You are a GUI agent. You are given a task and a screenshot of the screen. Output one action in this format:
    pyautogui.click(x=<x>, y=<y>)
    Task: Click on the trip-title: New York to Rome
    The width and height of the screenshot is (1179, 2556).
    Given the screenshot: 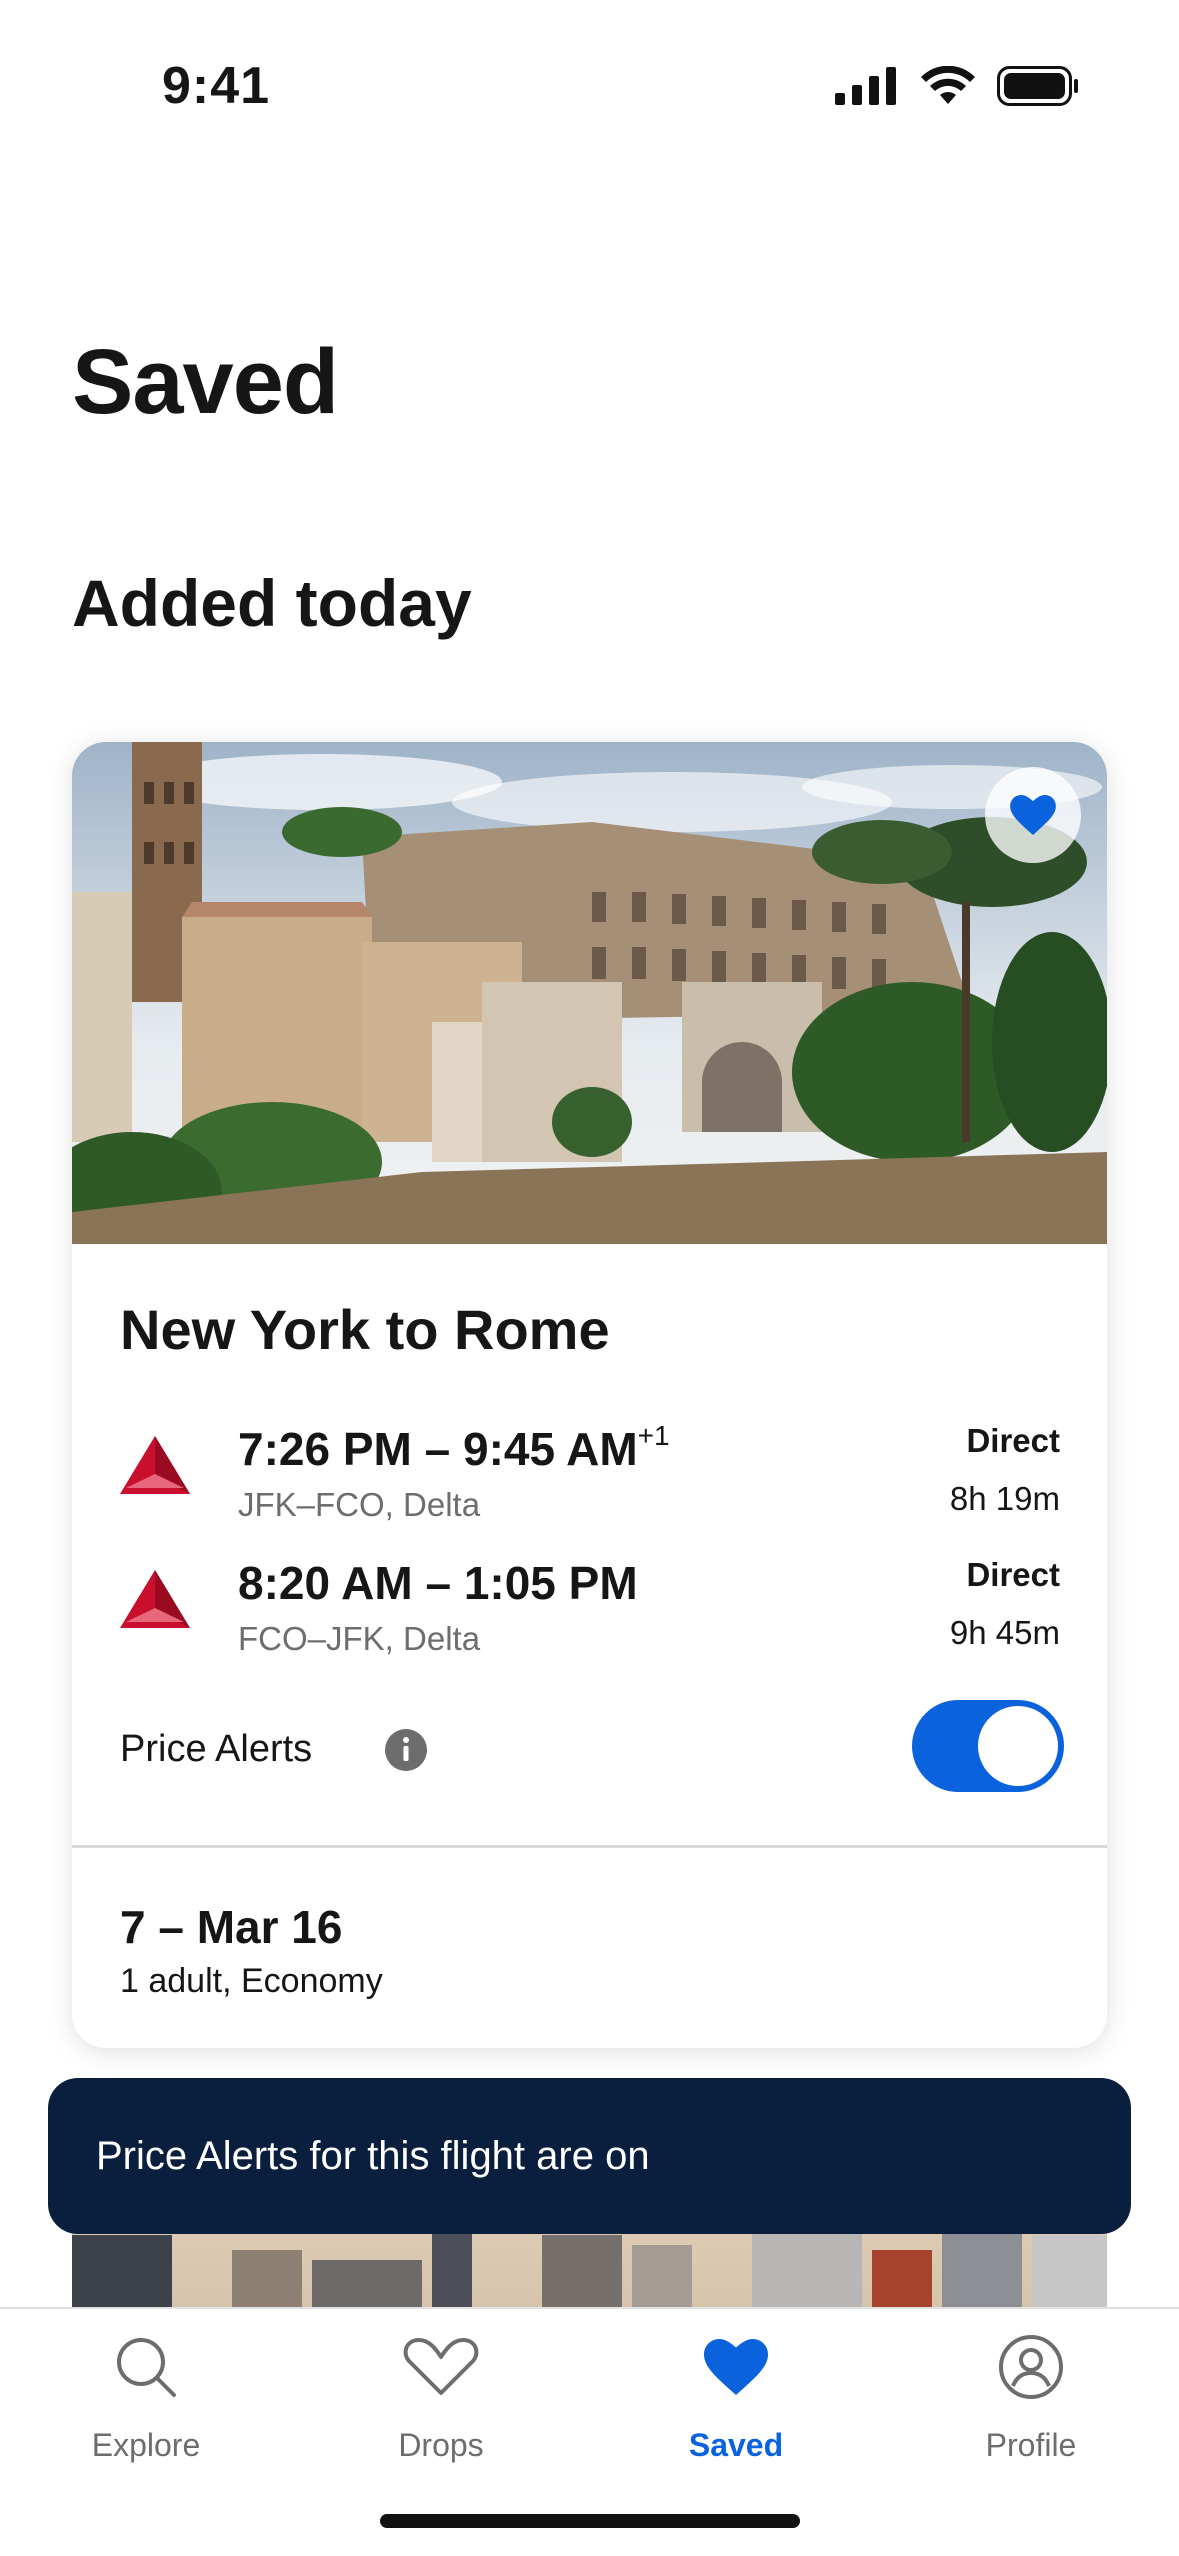 What is the action you would take?
    pyautogui.click(x=365, y=1329)
    